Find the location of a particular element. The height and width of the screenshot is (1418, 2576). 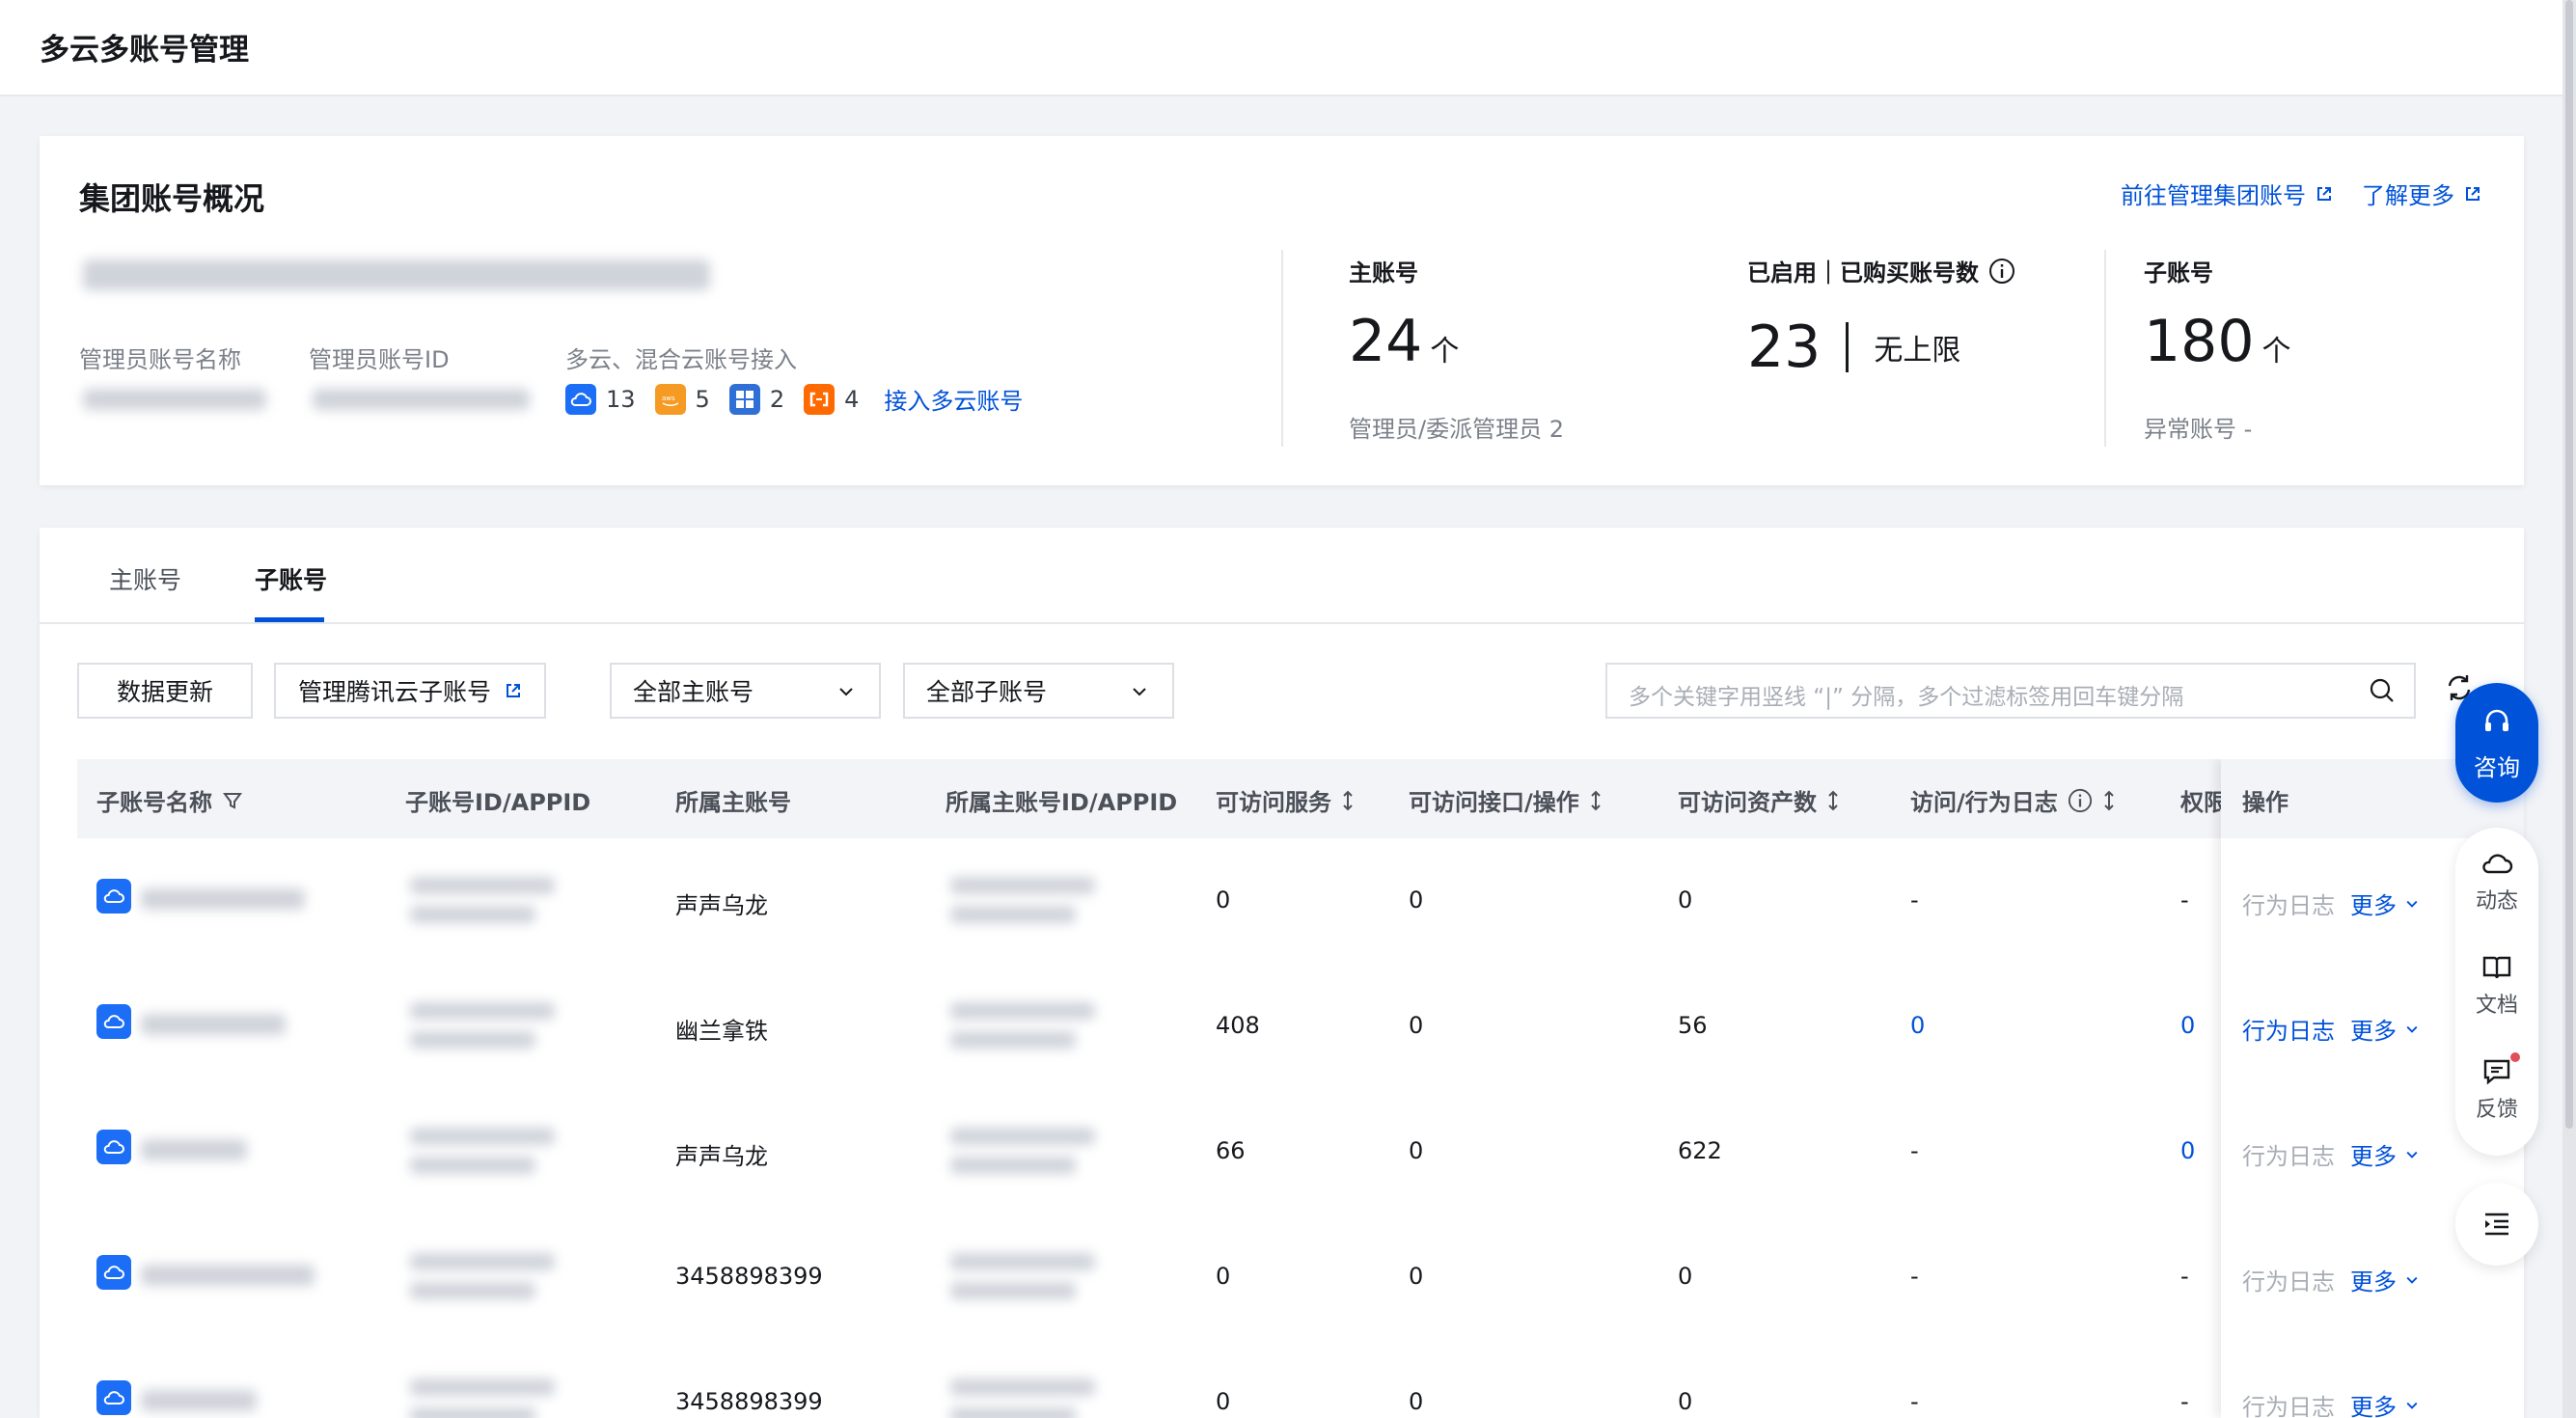

feedback-icon is located at coordinates (2497, 1072).